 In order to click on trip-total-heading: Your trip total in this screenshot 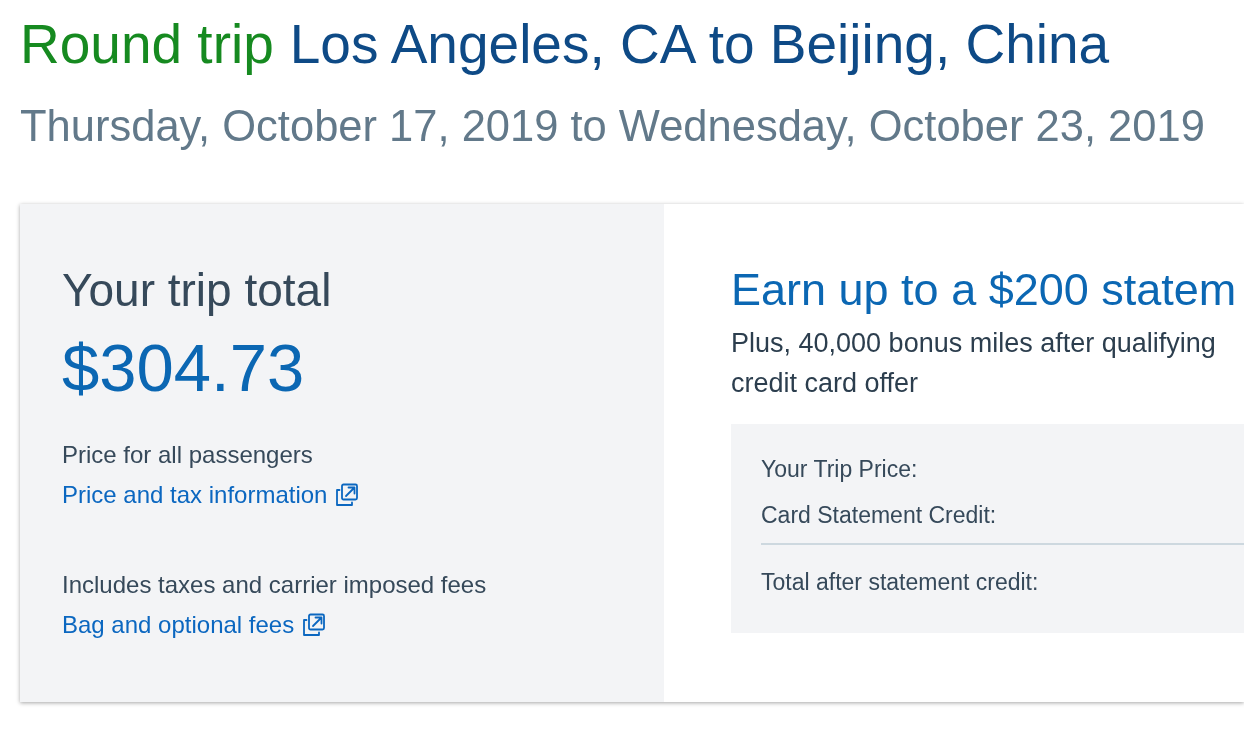, I will do `click(197, 290)`.